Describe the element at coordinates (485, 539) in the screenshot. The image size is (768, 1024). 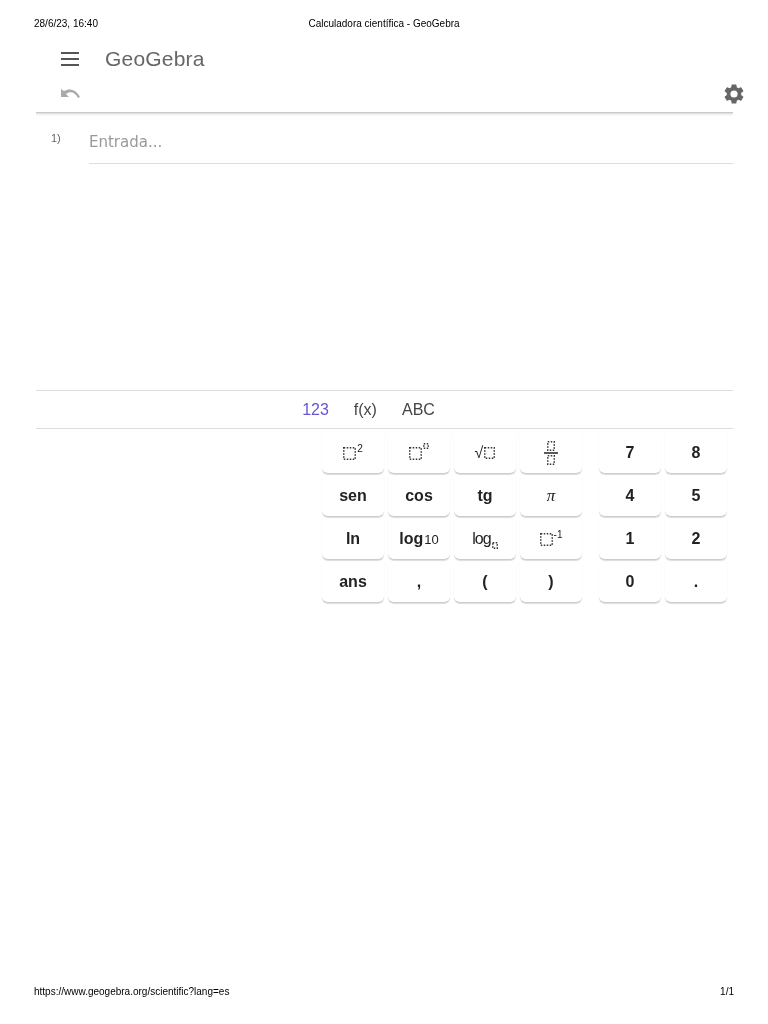
I see `keyboard-key: log` at that location.